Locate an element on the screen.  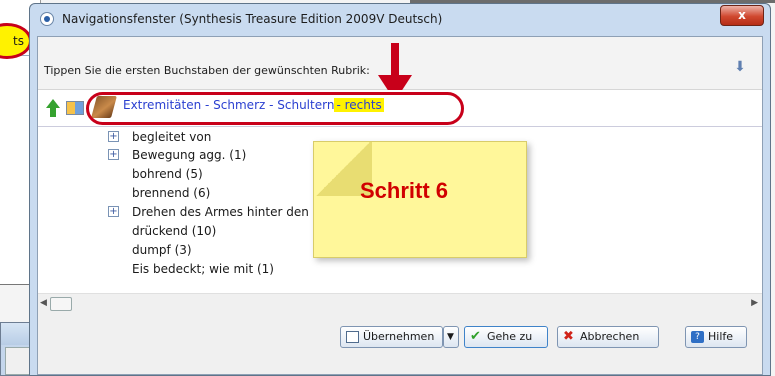
apply-dropdown-button: ▼ is located at coordinates (451, 337).